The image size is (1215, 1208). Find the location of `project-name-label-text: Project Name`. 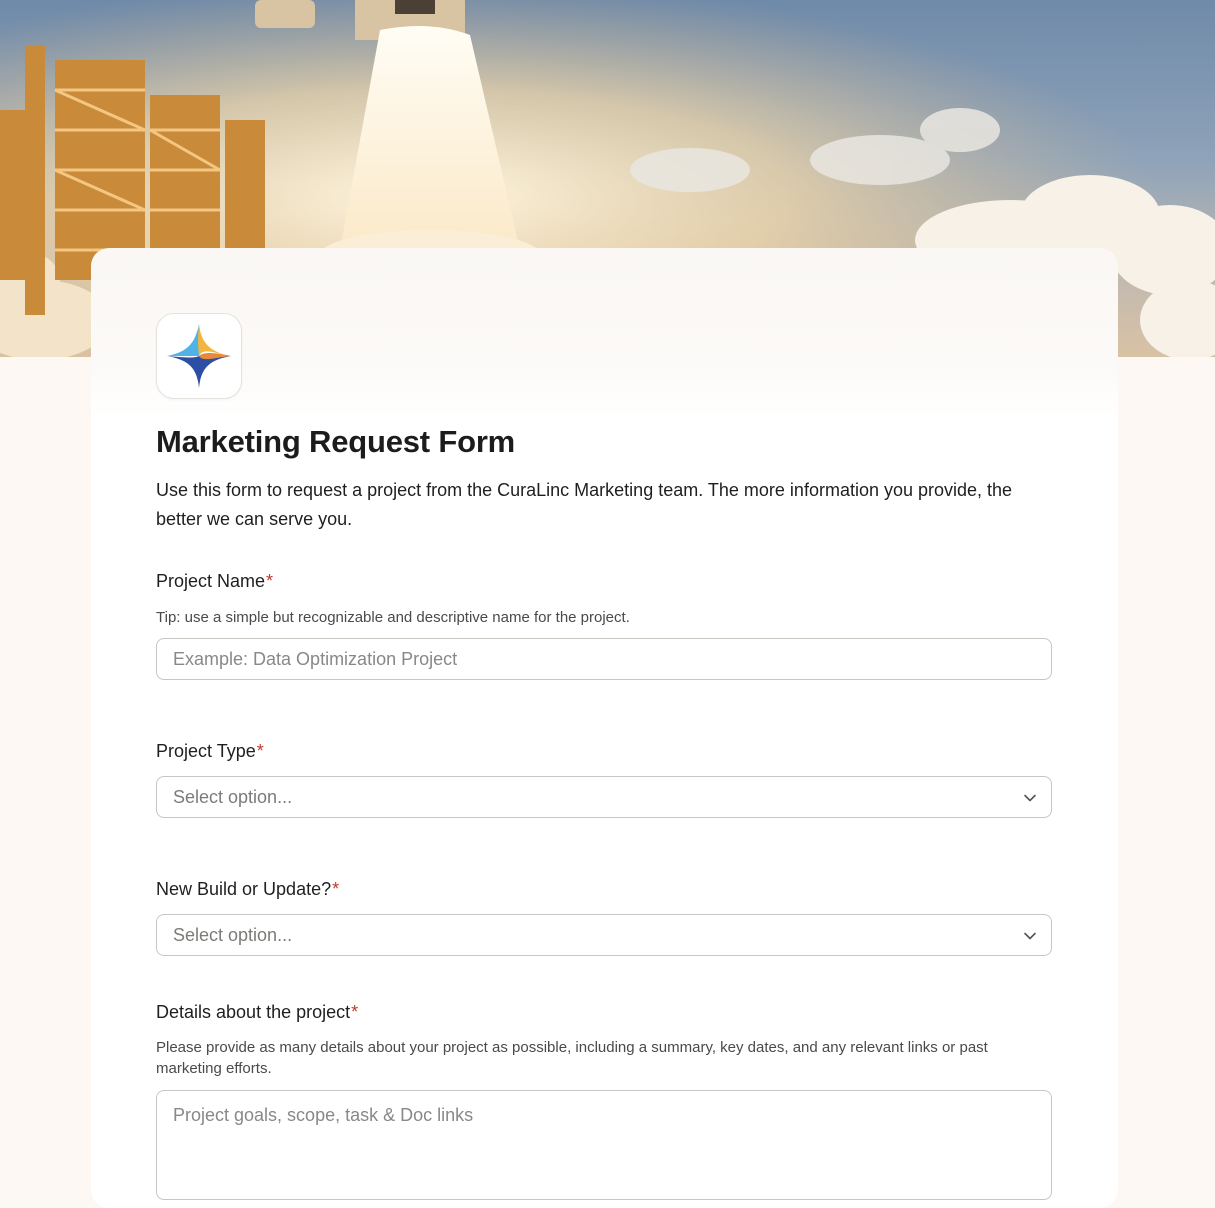

project-name-label-text: Project Name is located at coordinates (211, 581).